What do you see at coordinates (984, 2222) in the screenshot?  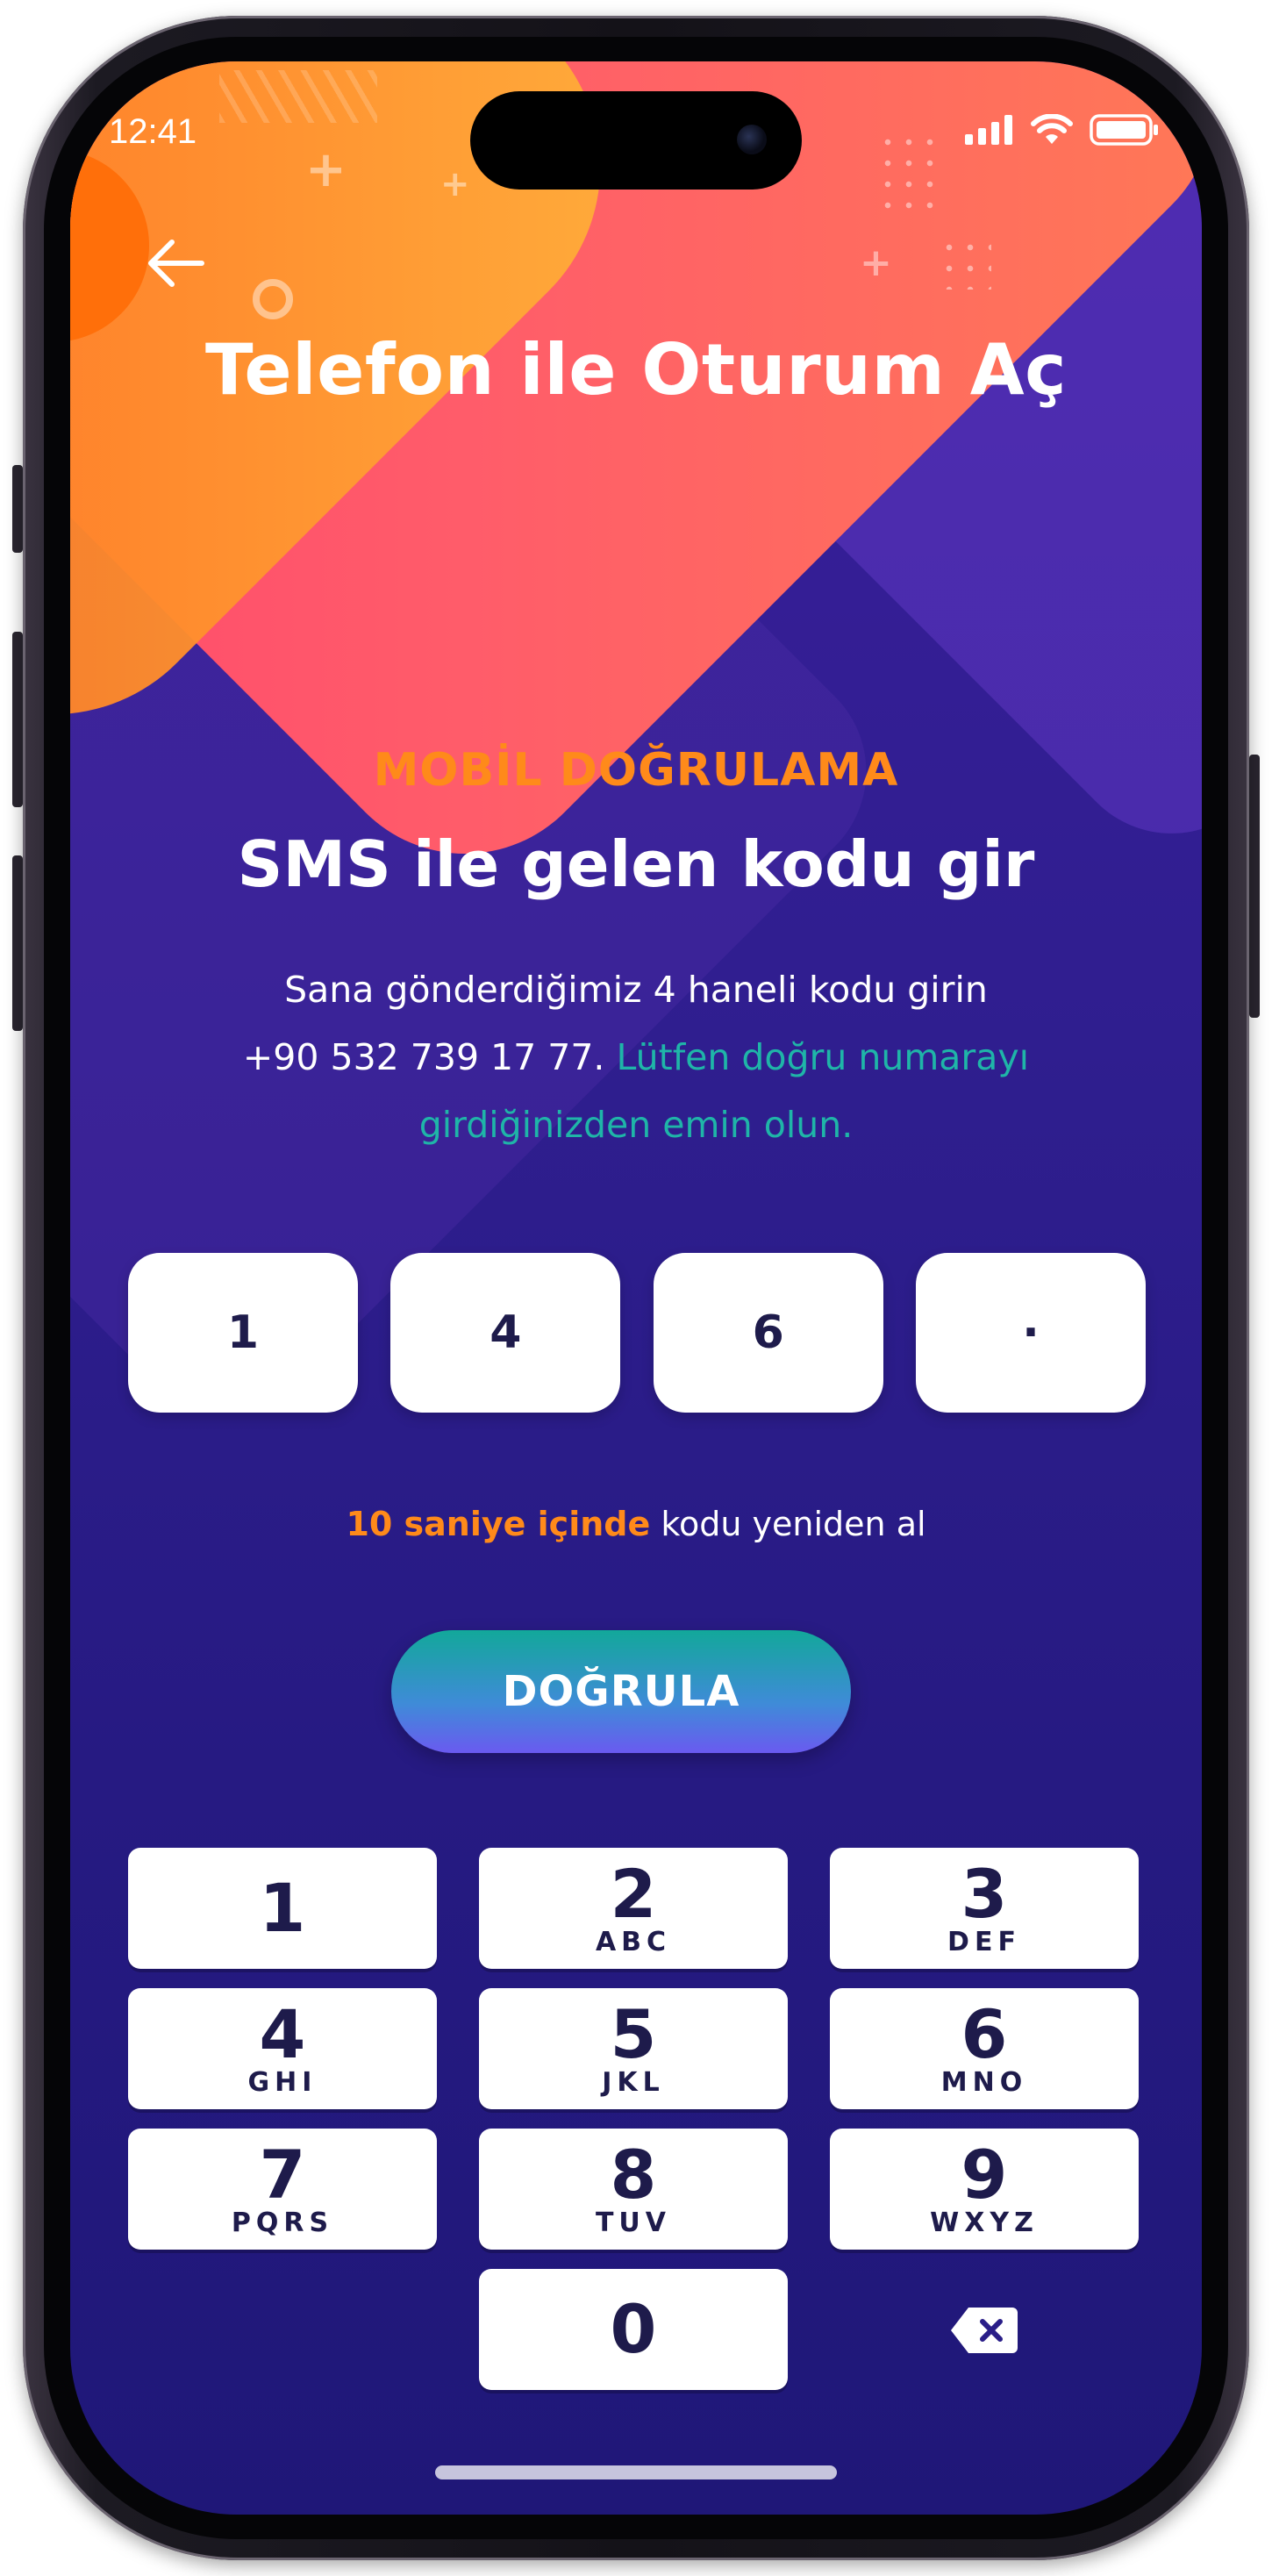 I see `key-letters: WXYZ` at bounding box center [984, 2222].